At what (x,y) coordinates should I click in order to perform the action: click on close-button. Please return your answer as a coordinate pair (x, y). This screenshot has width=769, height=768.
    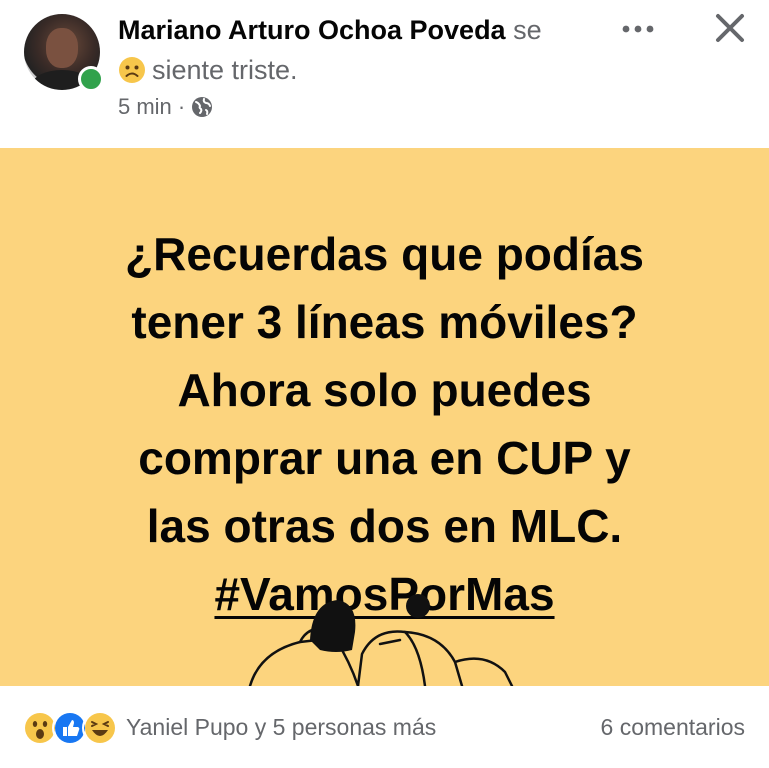
    Looking at the image, I should click on (730, 28).